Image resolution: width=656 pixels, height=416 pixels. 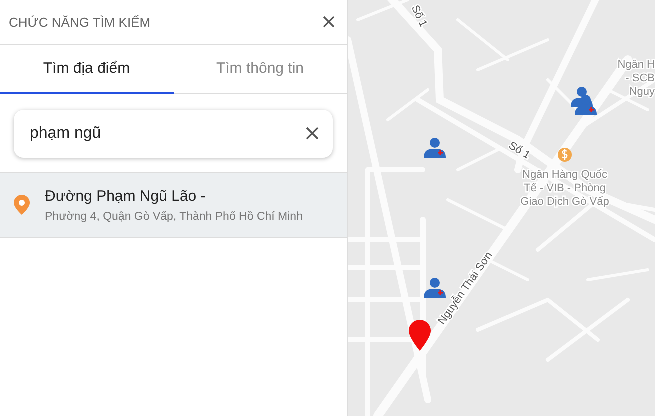 What do you see at coordinates (173, 134) in the screenshot?
I see `search-field: phạm ngũ` at bounding box center [173, 134].